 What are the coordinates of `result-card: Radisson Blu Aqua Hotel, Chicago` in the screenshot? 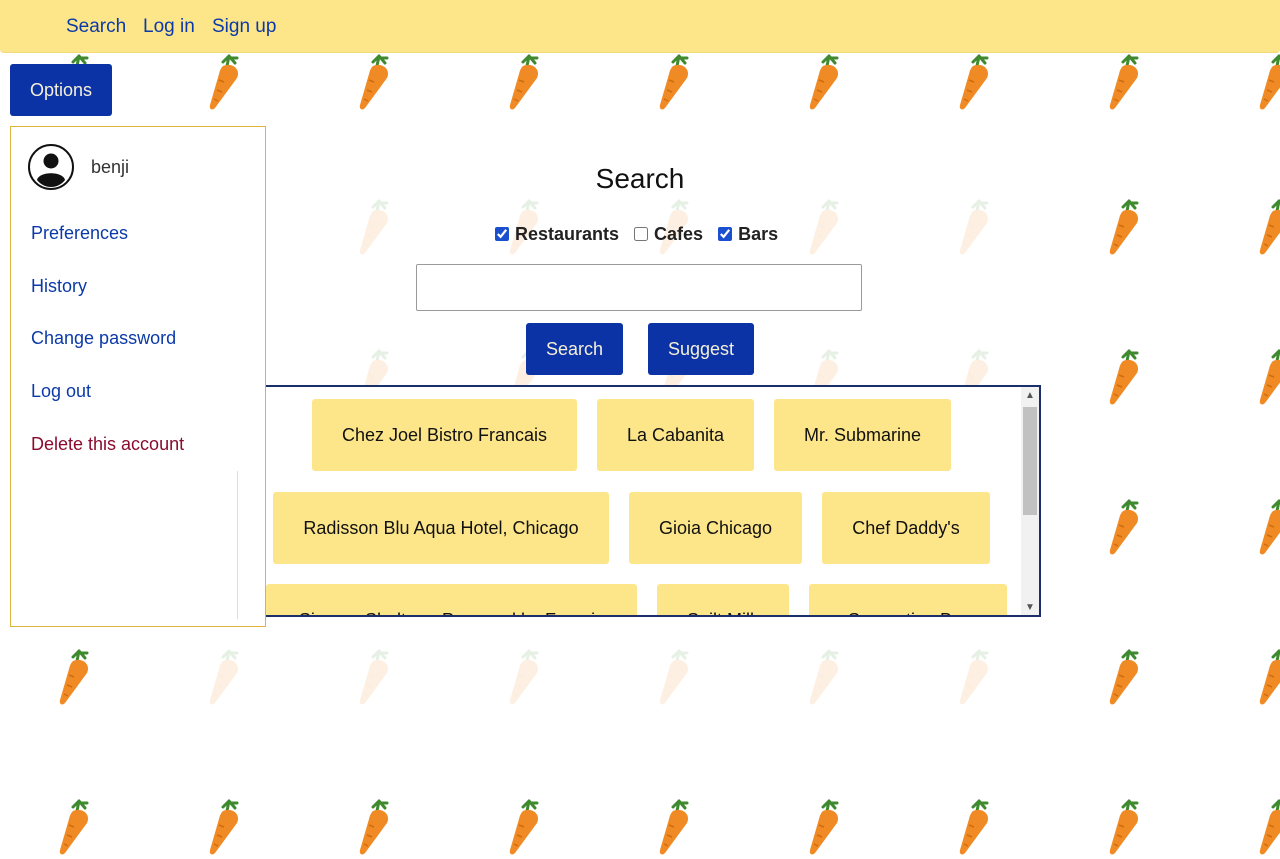 It's located at (441, 528).